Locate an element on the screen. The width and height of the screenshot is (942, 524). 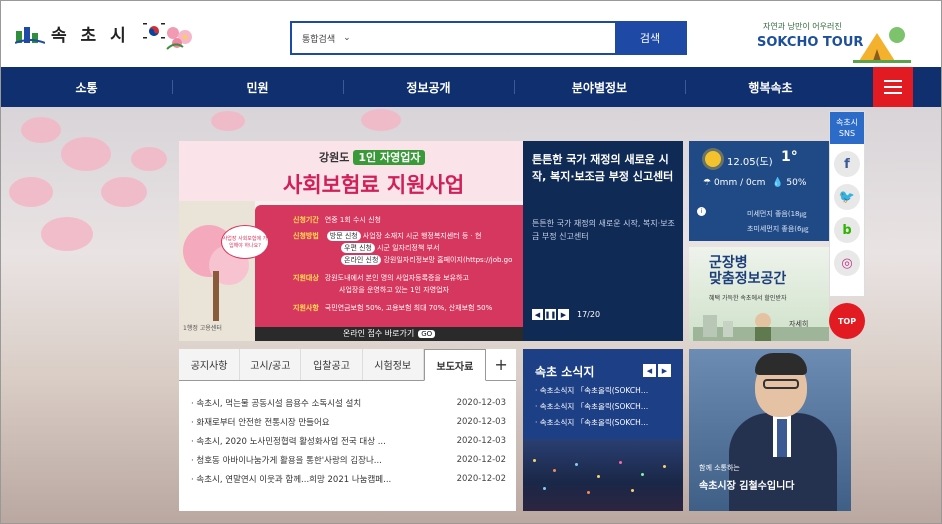
sns-title: 속초시 SNS is located at coordinates (847, 128).